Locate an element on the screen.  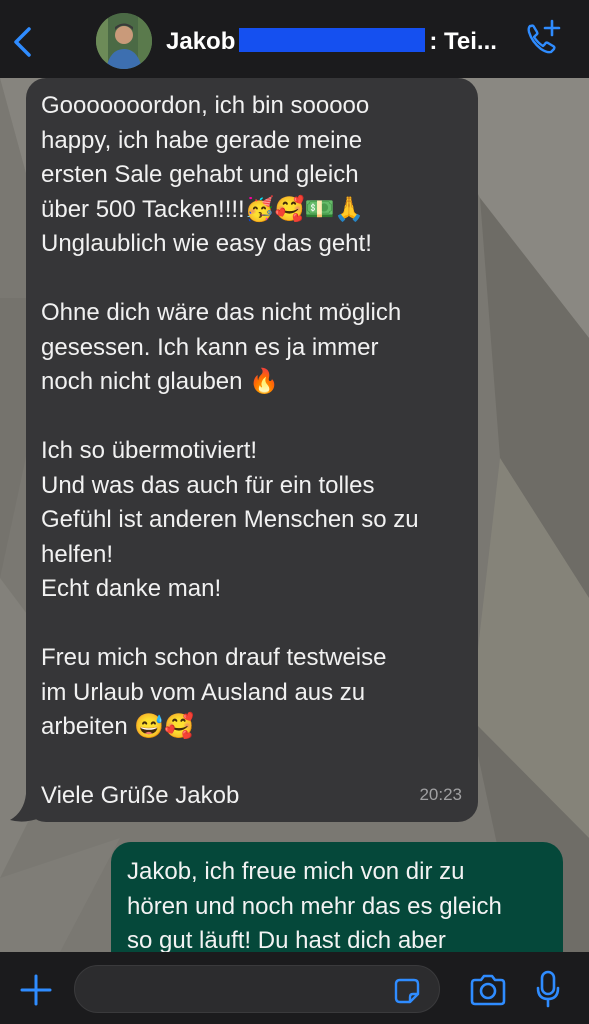
message-line: so gut läuft! Du hast dich aber is located at coordinates (286, 939).